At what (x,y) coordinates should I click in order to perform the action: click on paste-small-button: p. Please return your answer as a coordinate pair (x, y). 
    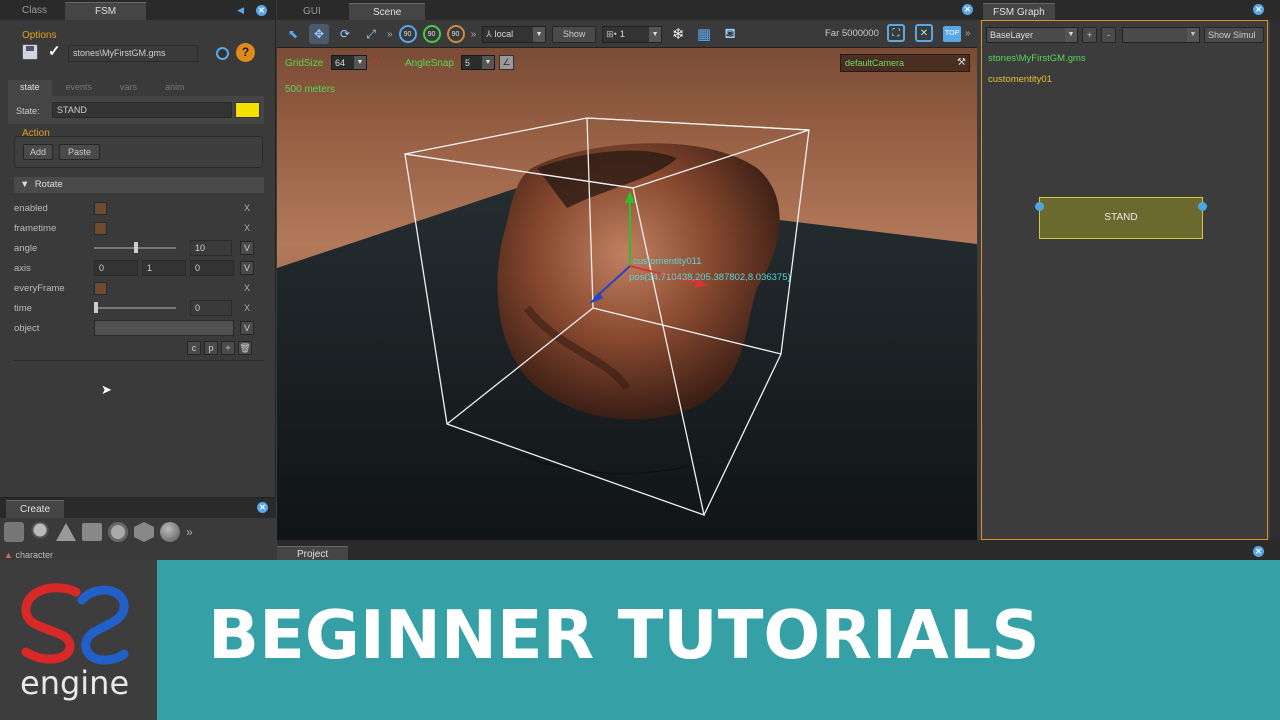
    Looking at the image, I should click on (211, 348).